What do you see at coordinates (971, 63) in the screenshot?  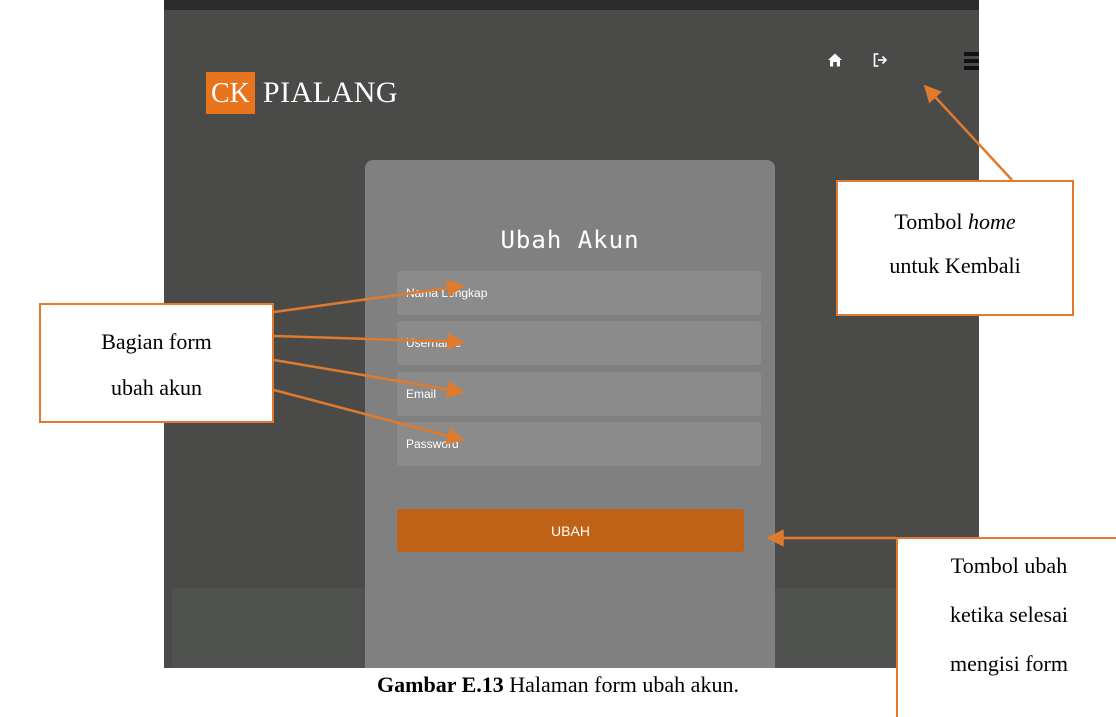 I see `menu-icon` at bounding box center [971, 63].